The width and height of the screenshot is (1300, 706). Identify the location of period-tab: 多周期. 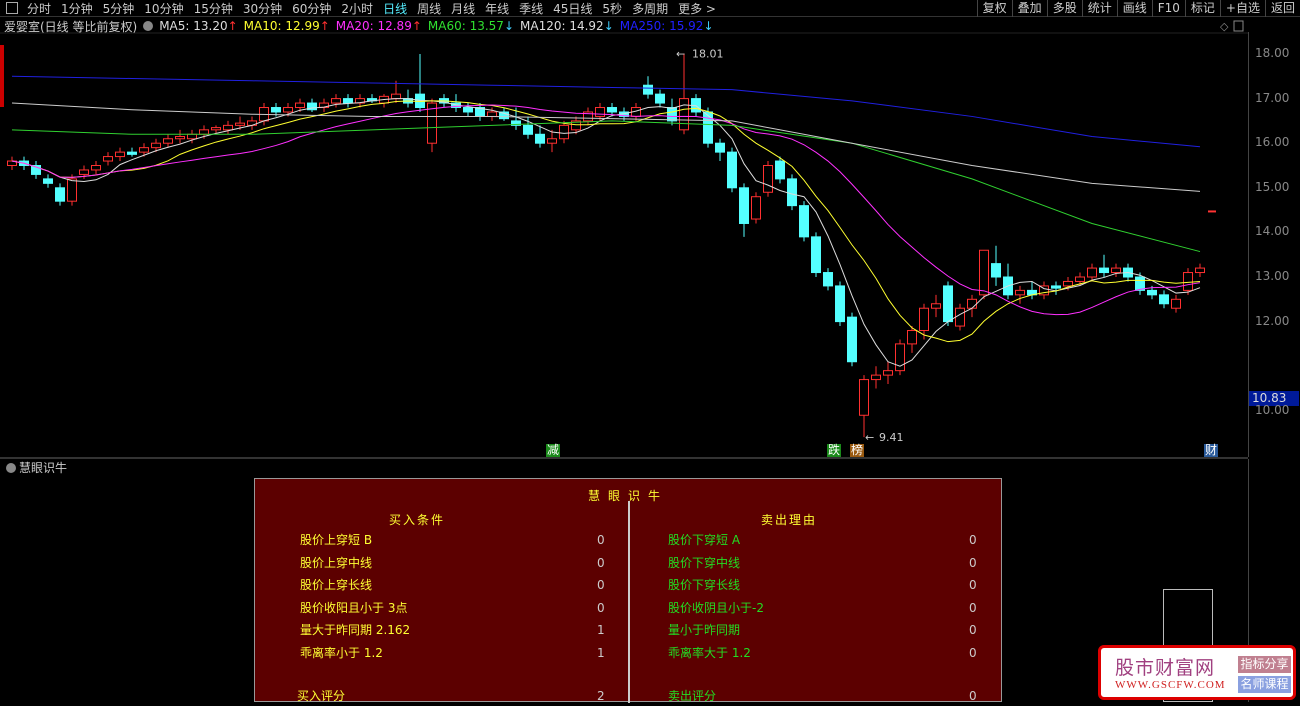
(650, 8).